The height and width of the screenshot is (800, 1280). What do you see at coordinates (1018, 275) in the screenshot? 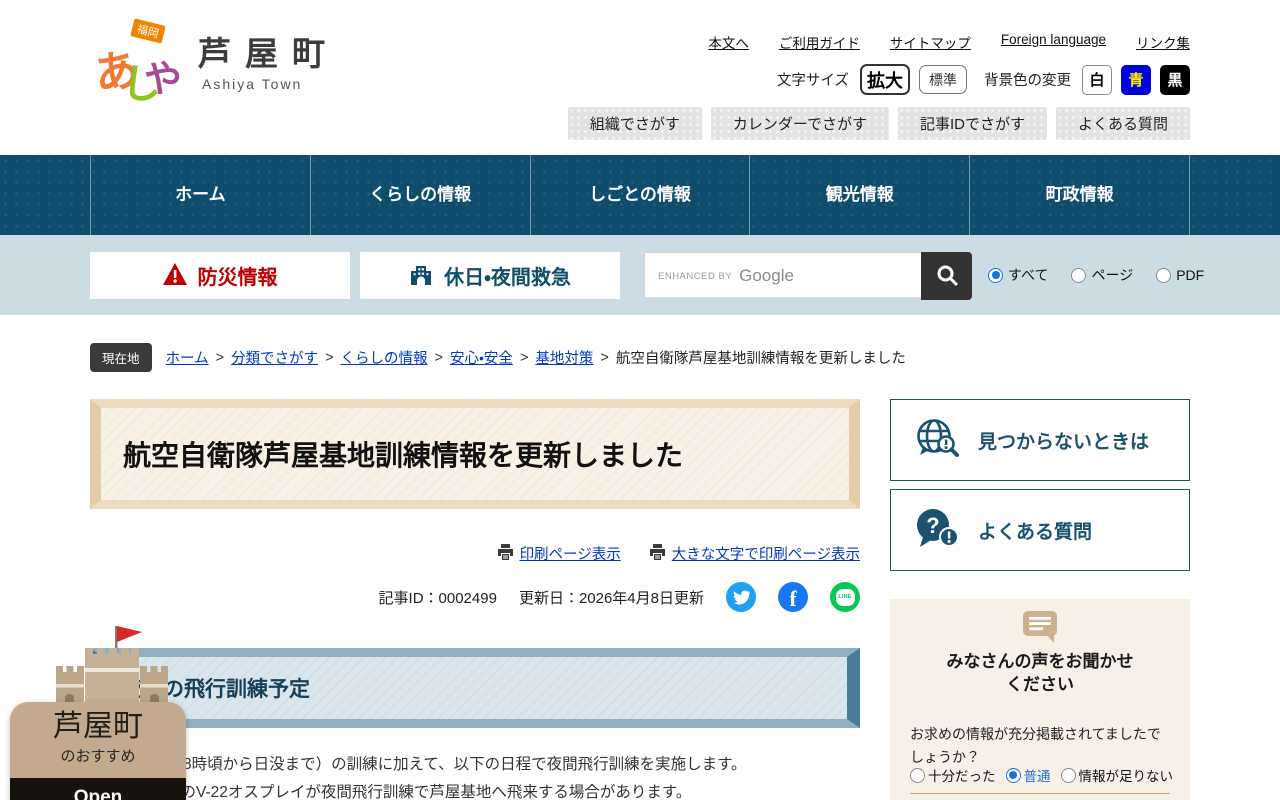
I see `scope-all: すべて` at bounding box center [1018, 275].